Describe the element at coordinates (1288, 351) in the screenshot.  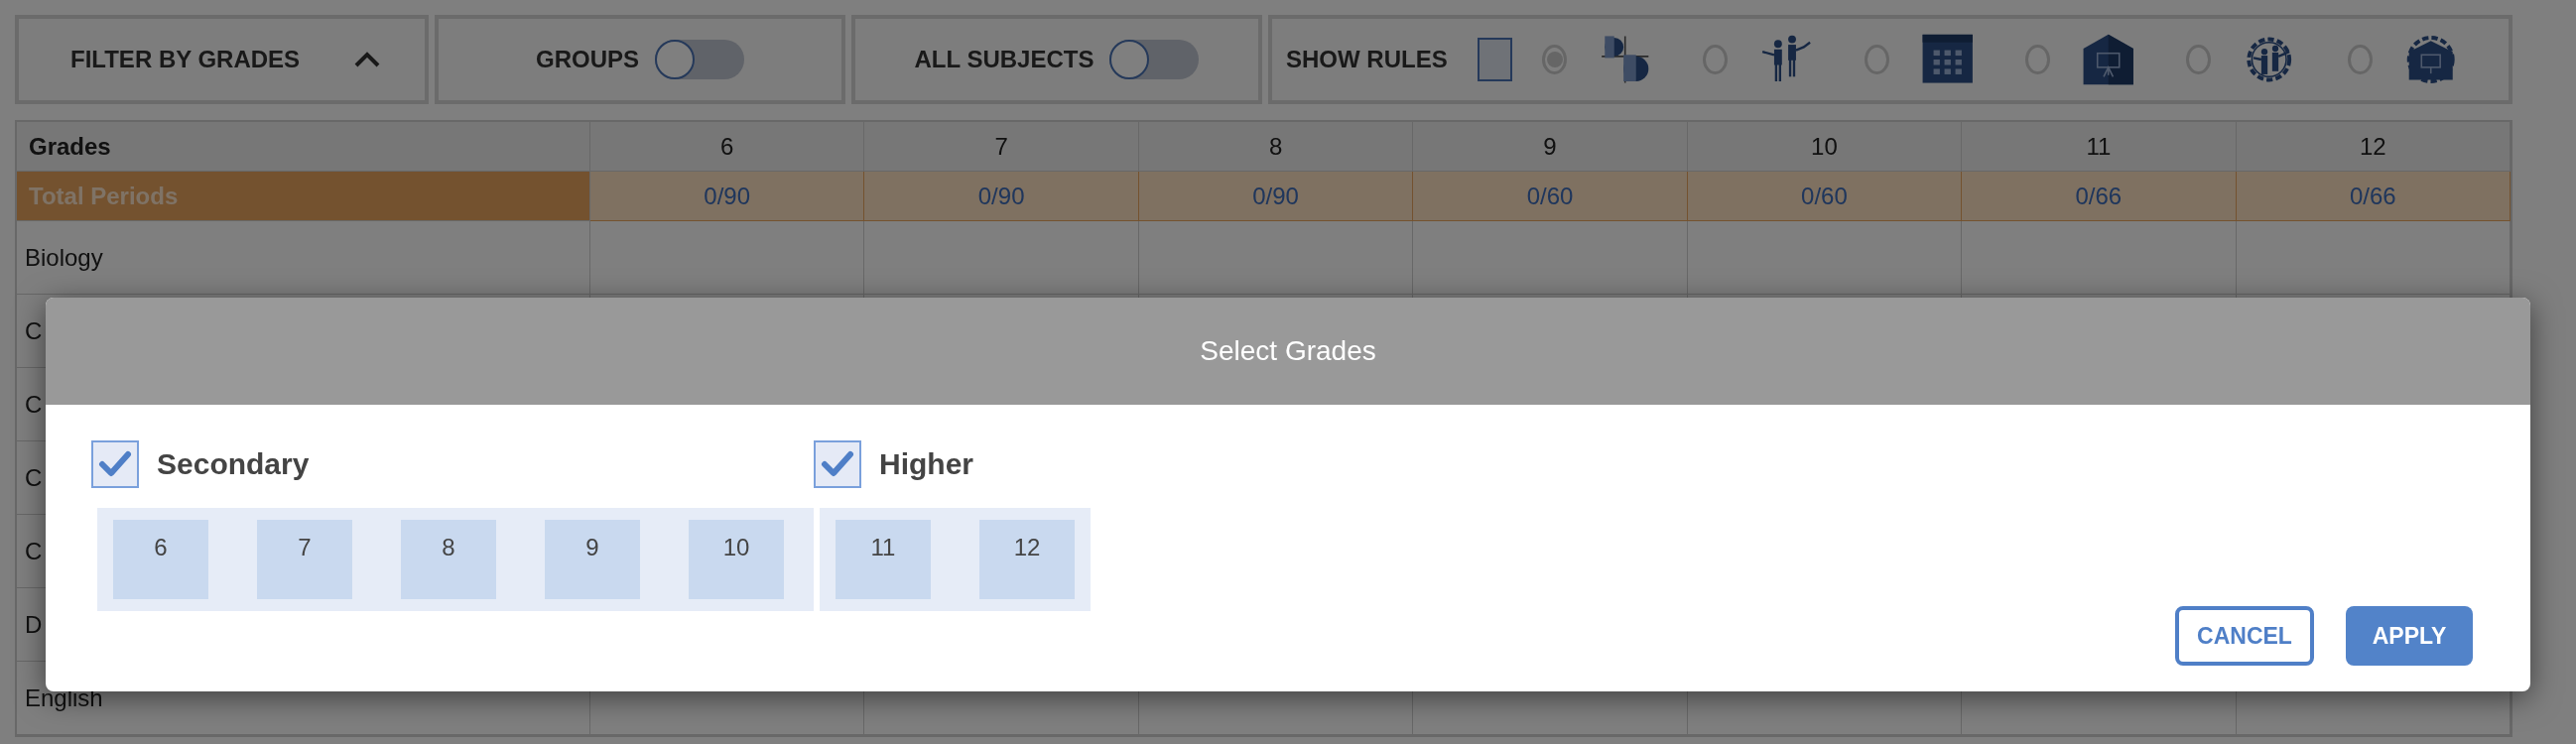
I see `dialog-title: Select Grades` at that location.